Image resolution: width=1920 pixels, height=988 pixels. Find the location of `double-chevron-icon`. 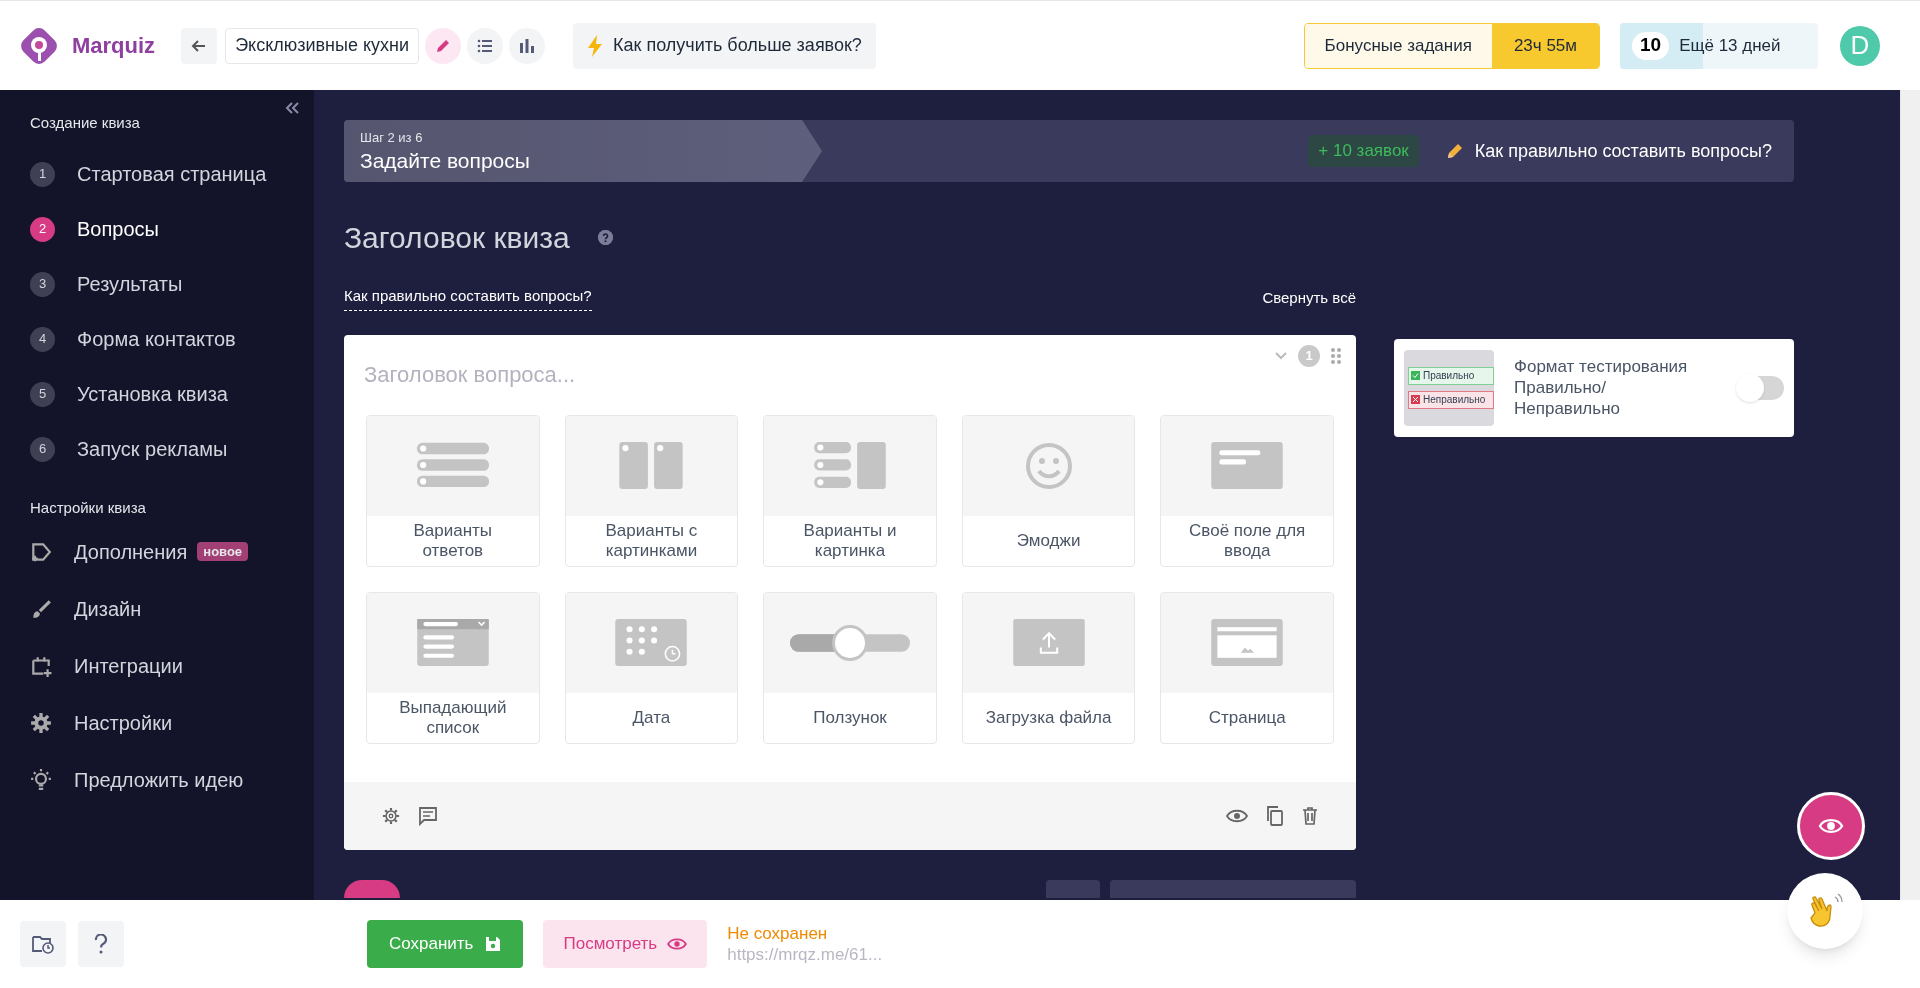

double-chevron-icon is located at coordinates (292, 108).